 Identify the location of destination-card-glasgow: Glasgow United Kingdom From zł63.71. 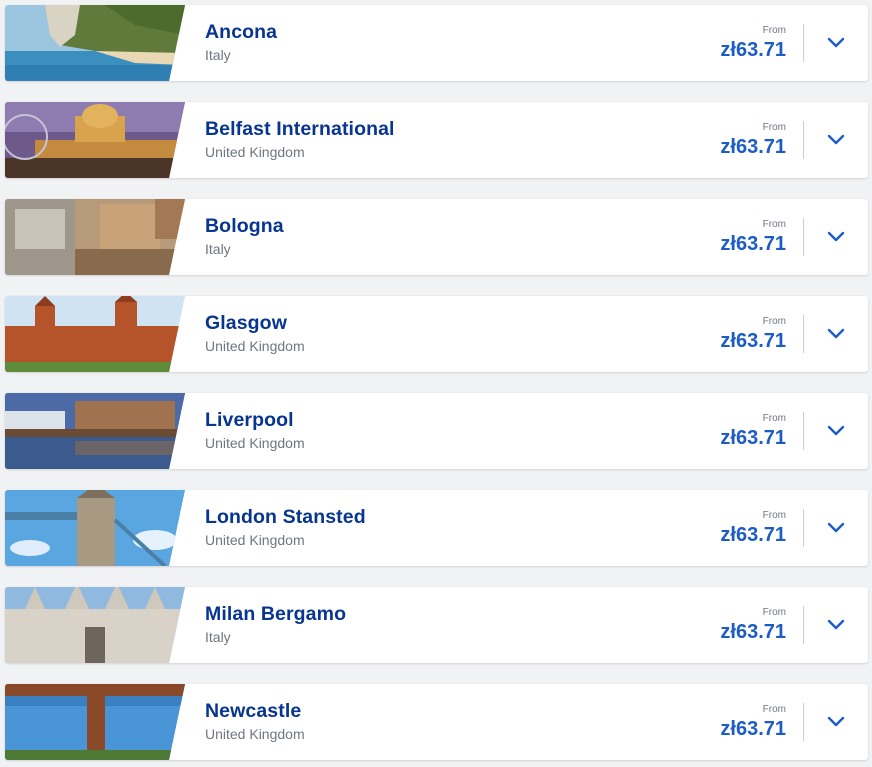
(436, 334).